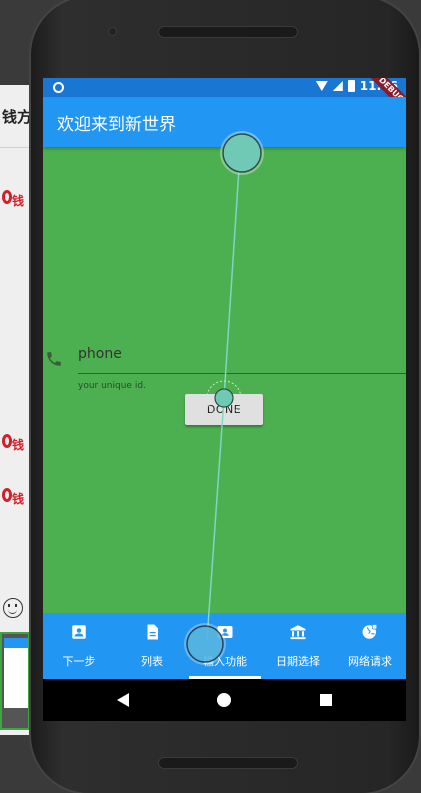 This screenshot has height=793, width=421. What do you see at coordinates (321, 86) in the screenshot?
I see `wifi-icon` at bounding box center [321, 86].